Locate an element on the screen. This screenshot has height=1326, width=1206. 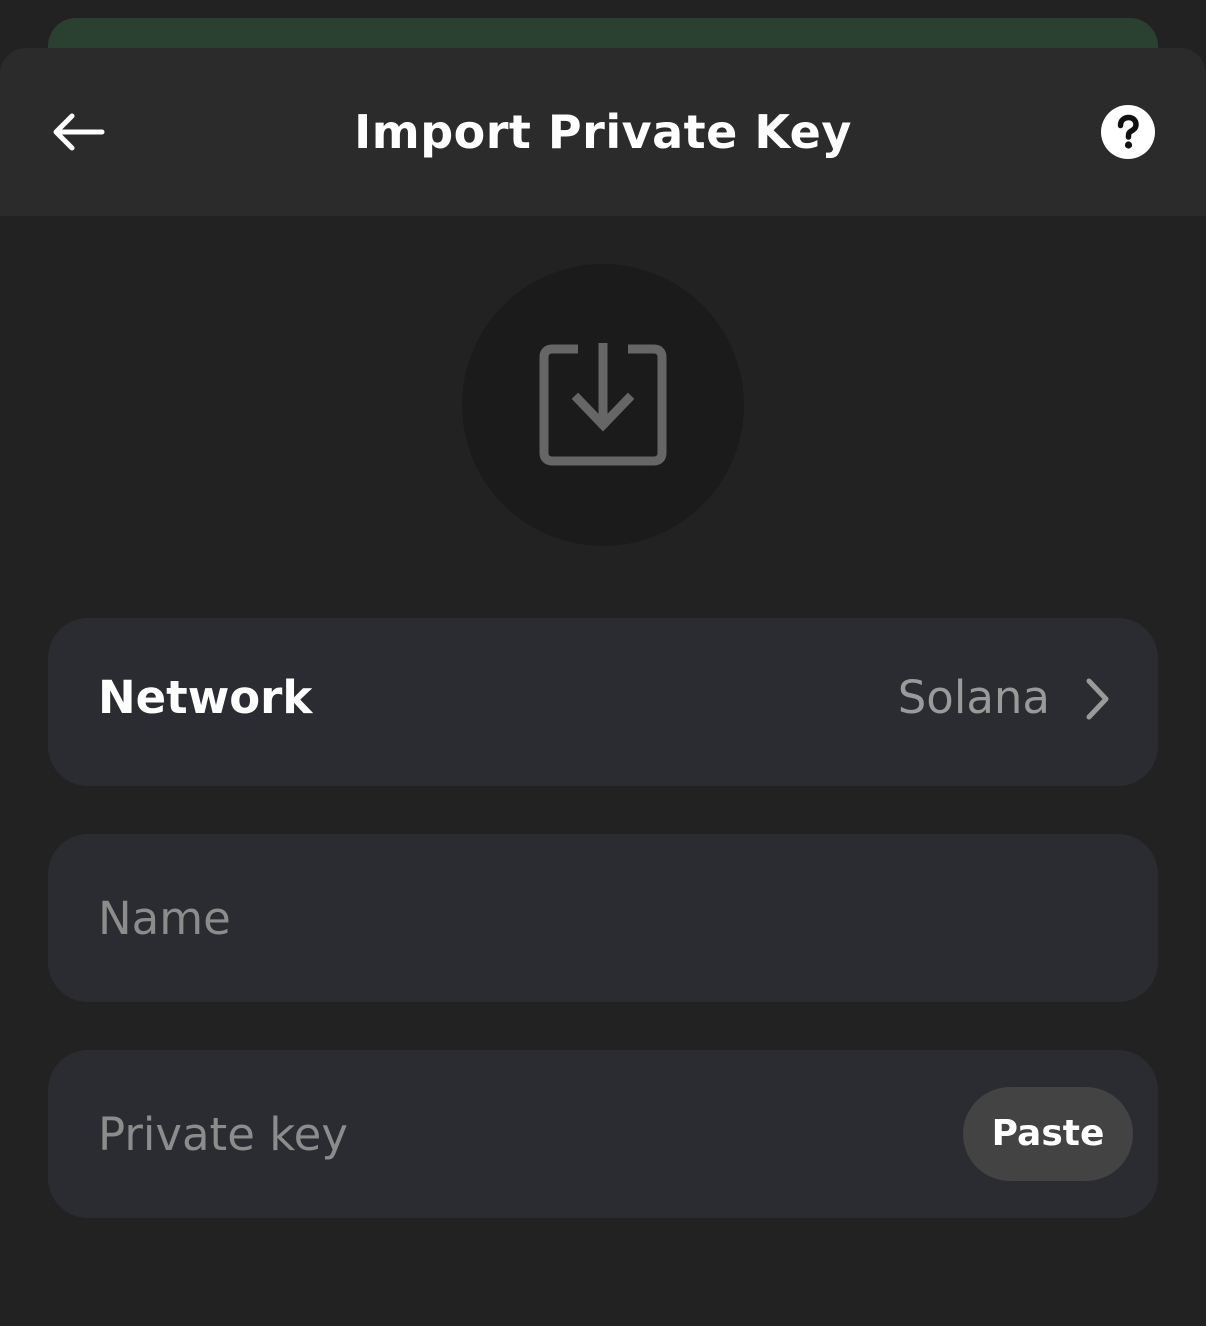
private-key-field-container: Paste is located at coordinates (603, 1134).